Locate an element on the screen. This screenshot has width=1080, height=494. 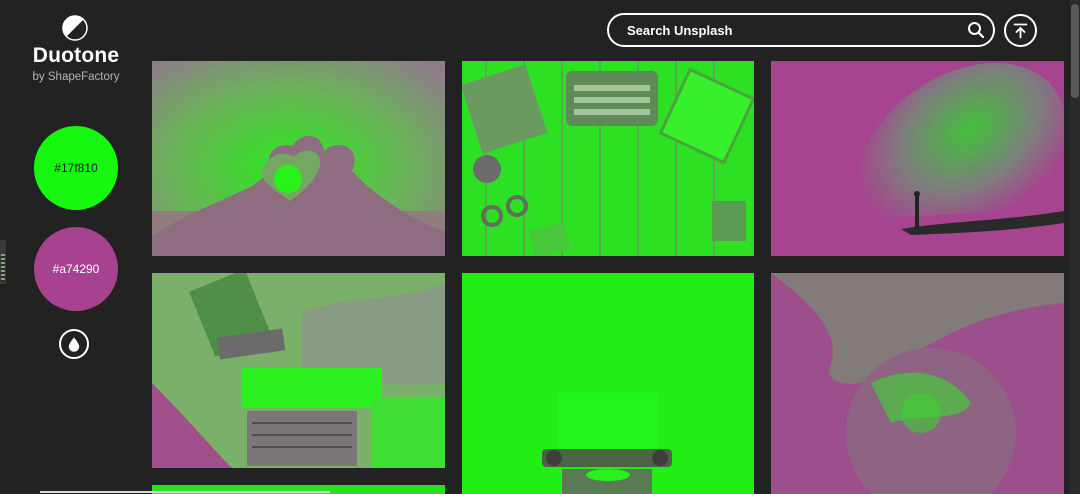
handle-grip is located at coordinates (3, 268).